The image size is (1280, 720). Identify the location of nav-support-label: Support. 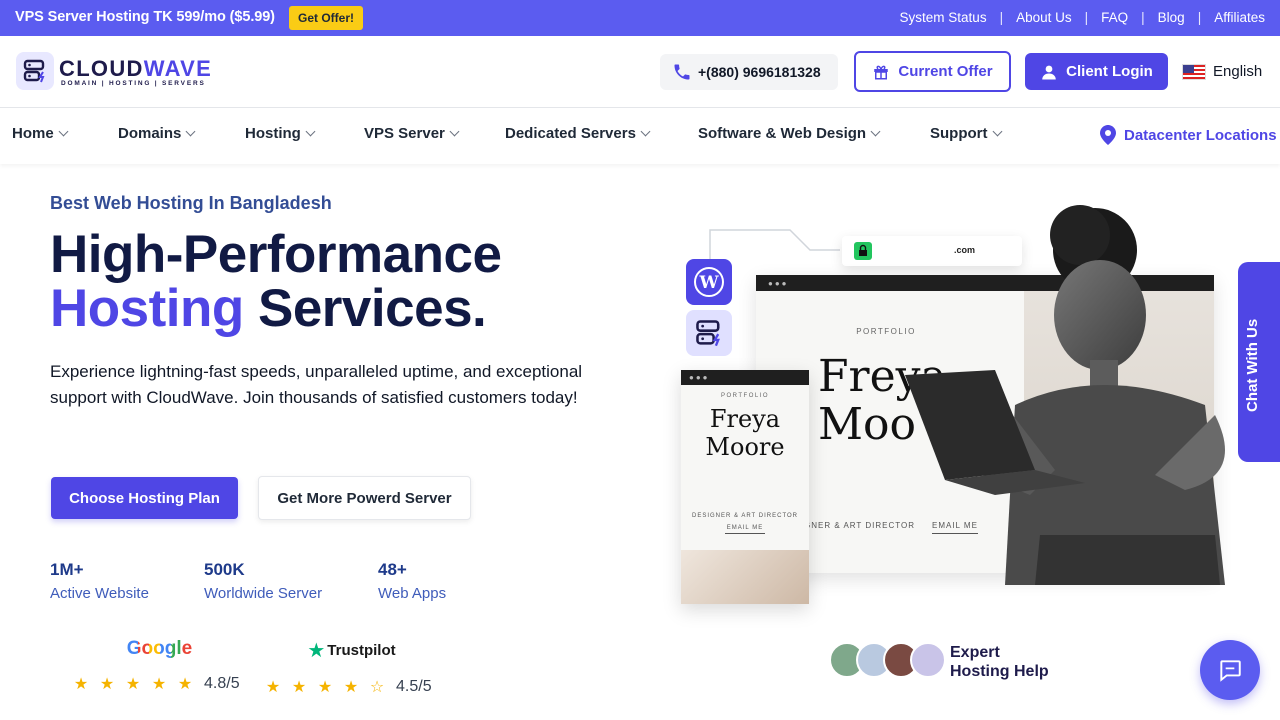
(959, 133).